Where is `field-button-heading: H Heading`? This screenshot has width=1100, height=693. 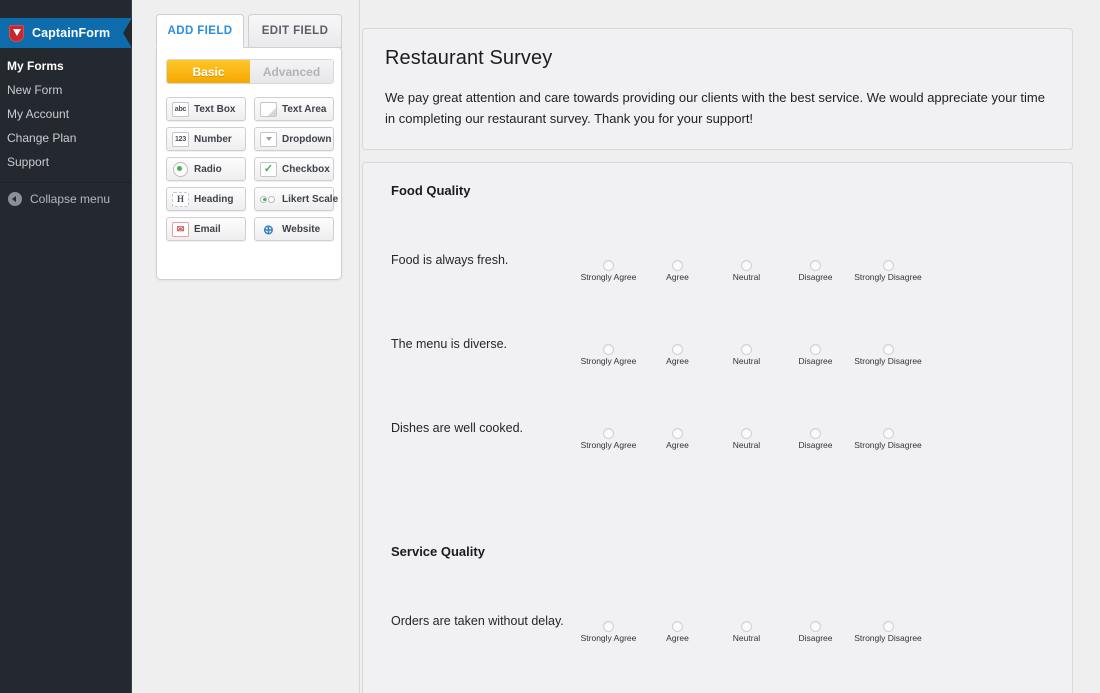
field-button-heading: H Heading is located at coordinates (206, 199).